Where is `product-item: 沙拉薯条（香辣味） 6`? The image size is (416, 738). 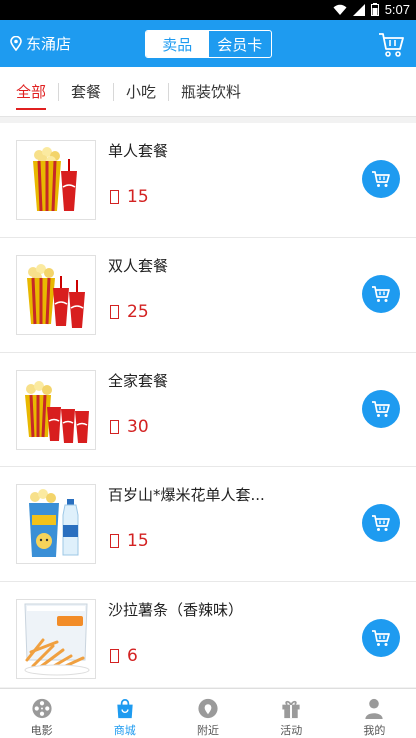 product-item: 沙拉薯条（香辣味） 6 is located at coordinates (208, 634).